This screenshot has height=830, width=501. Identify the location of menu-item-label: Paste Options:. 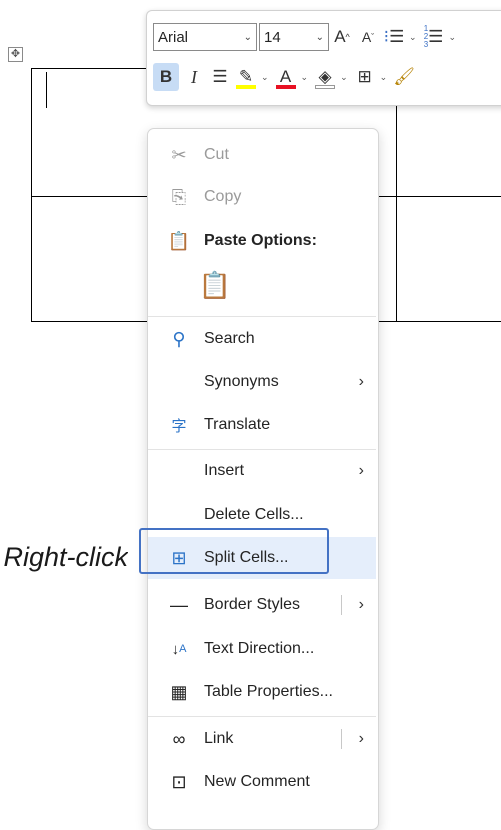
(260, 240).